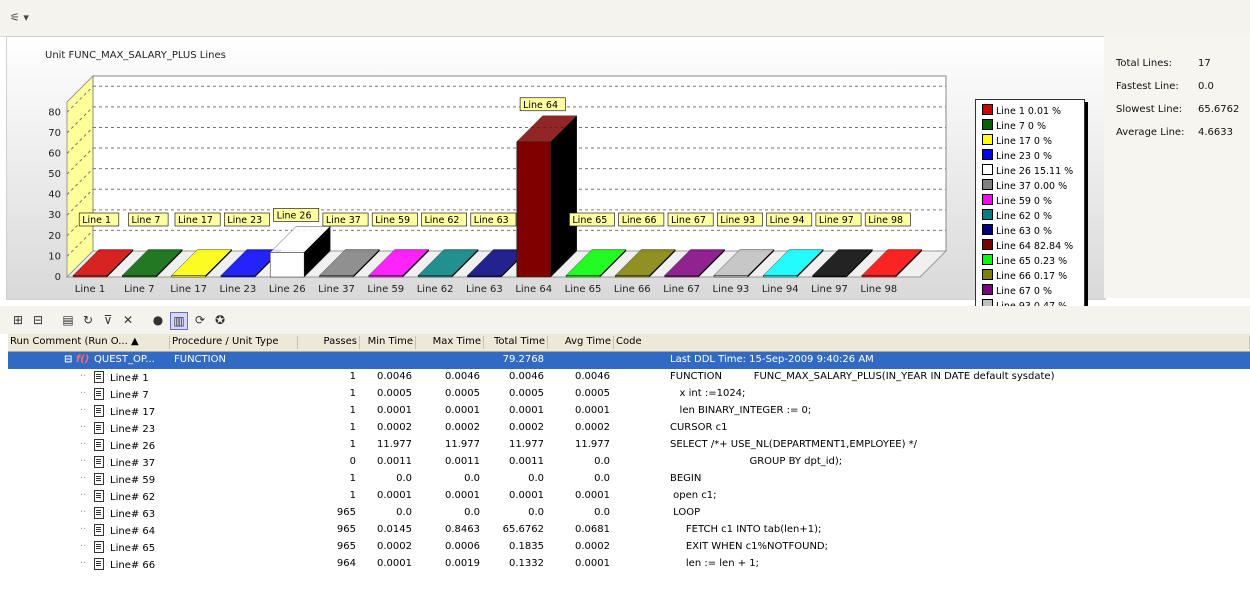  Describe the element at coordinates (195, 220) in the screenshot. I see `data-label: Line 17` at that location.